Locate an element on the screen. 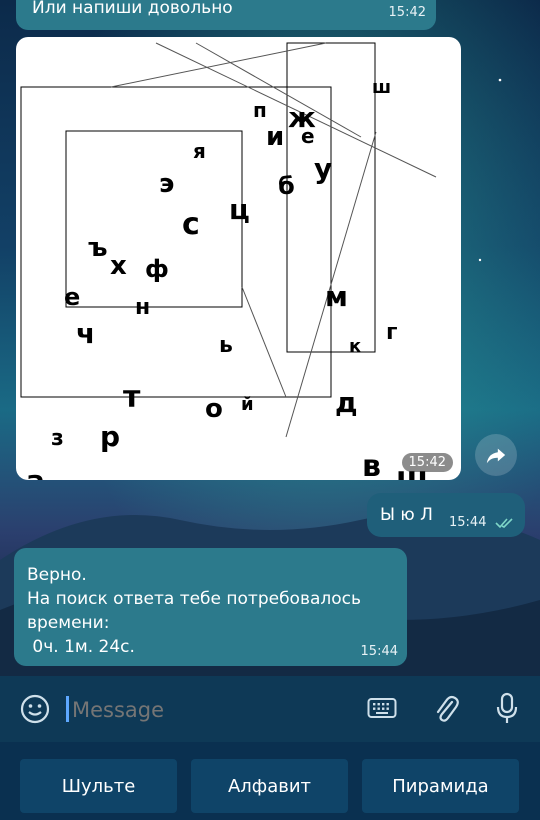 The image size is (540, 820). message-text: Или напиши довольно is located at coordinates (132, 9).